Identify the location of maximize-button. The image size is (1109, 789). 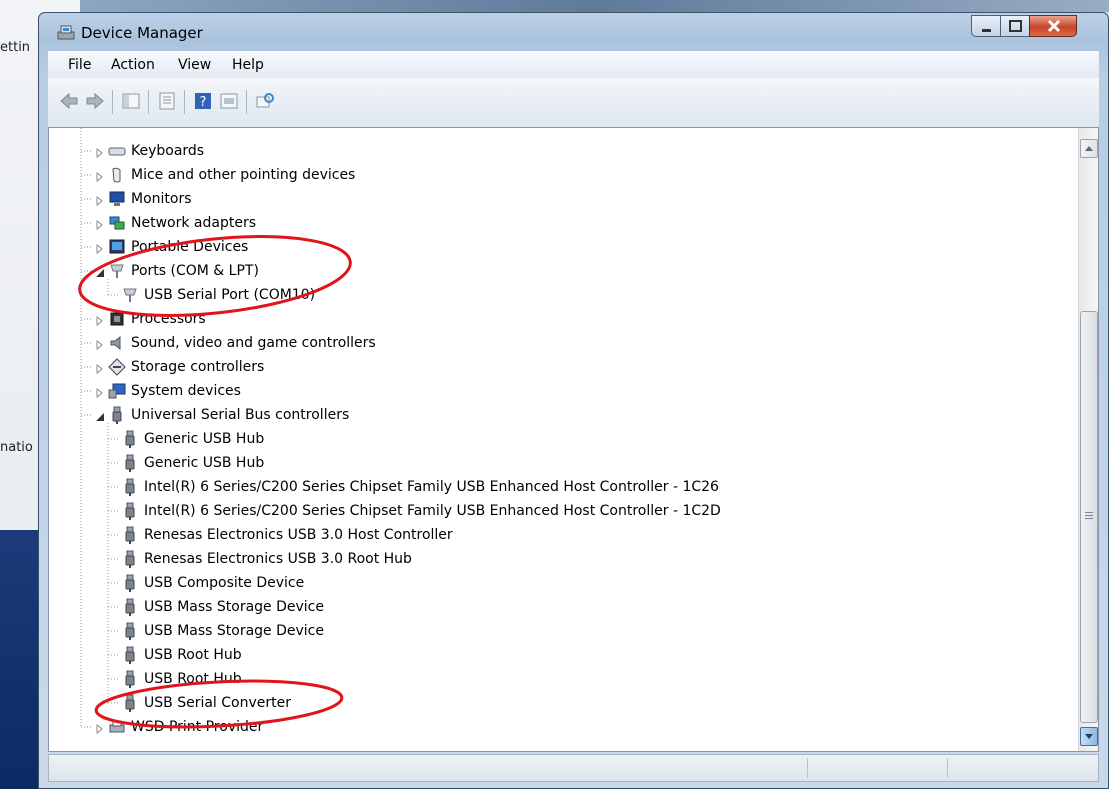
(1015, 26).